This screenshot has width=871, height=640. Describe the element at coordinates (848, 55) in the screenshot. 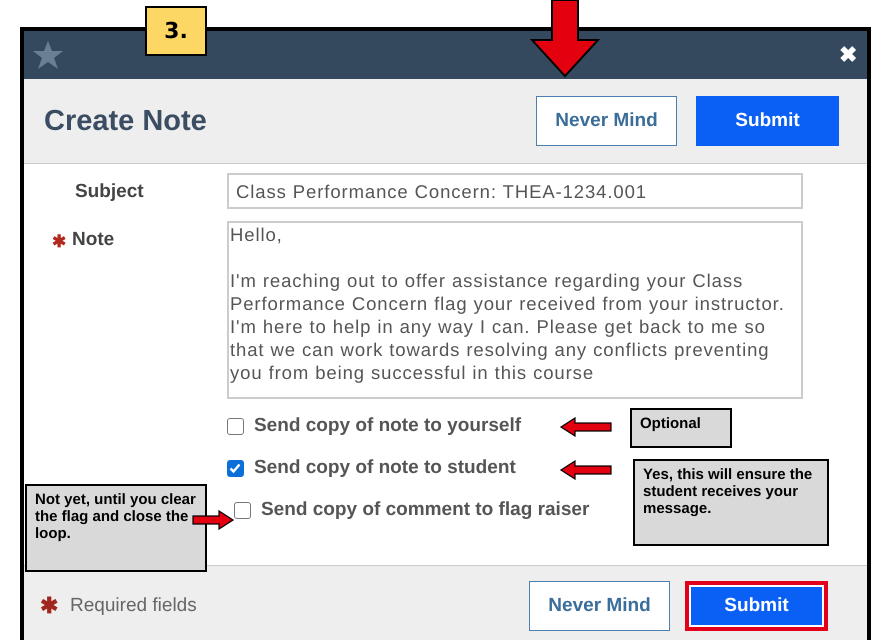

I see `close-icon: ✖` at that location.